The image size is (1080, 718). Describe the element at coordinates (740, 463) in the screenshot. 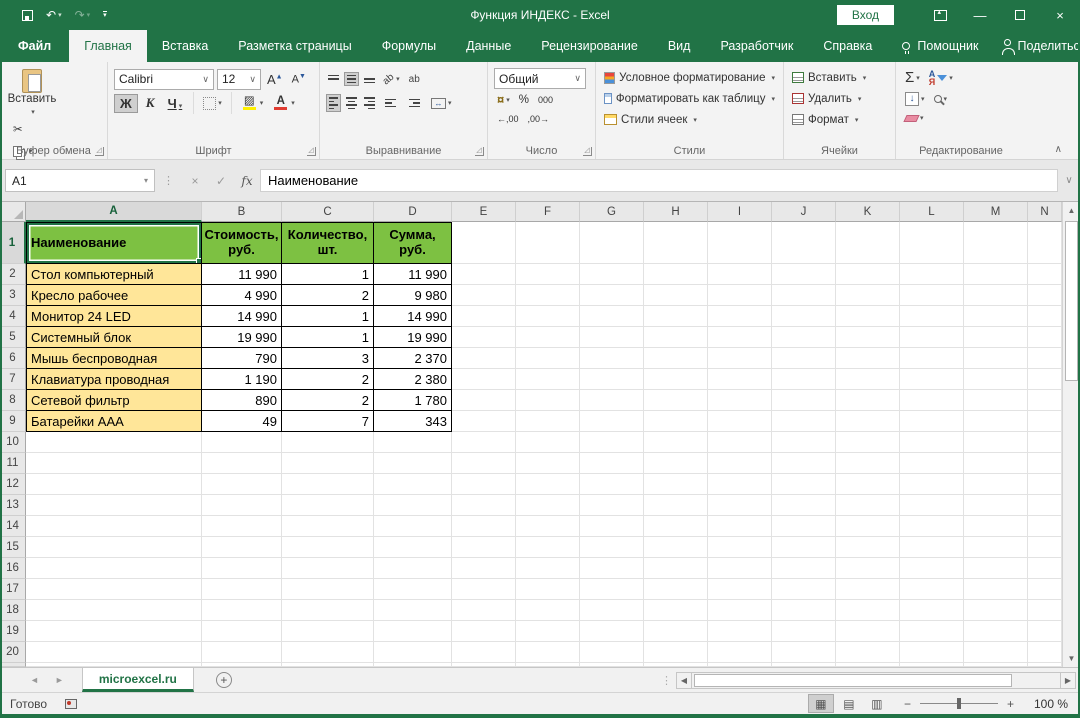

I see `cell-I11` at that location.